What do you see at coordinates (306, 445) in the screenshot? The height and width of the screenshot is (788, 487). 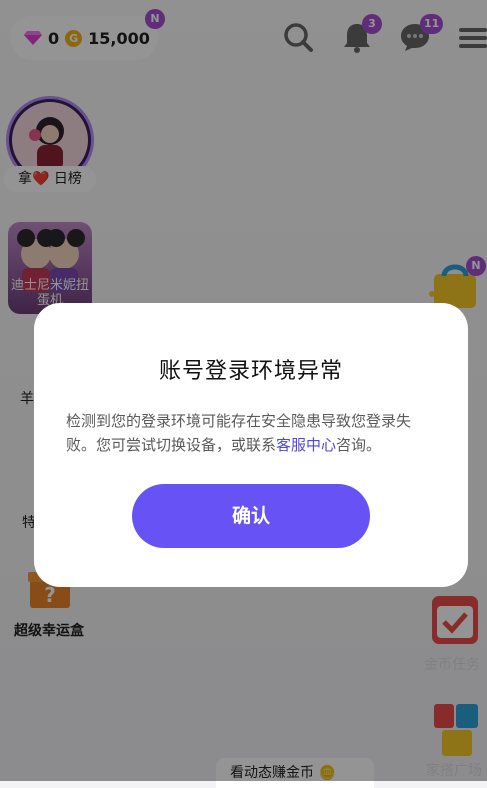 I see `customer-service-link: 客服中心` at bounding box center [306, 445].